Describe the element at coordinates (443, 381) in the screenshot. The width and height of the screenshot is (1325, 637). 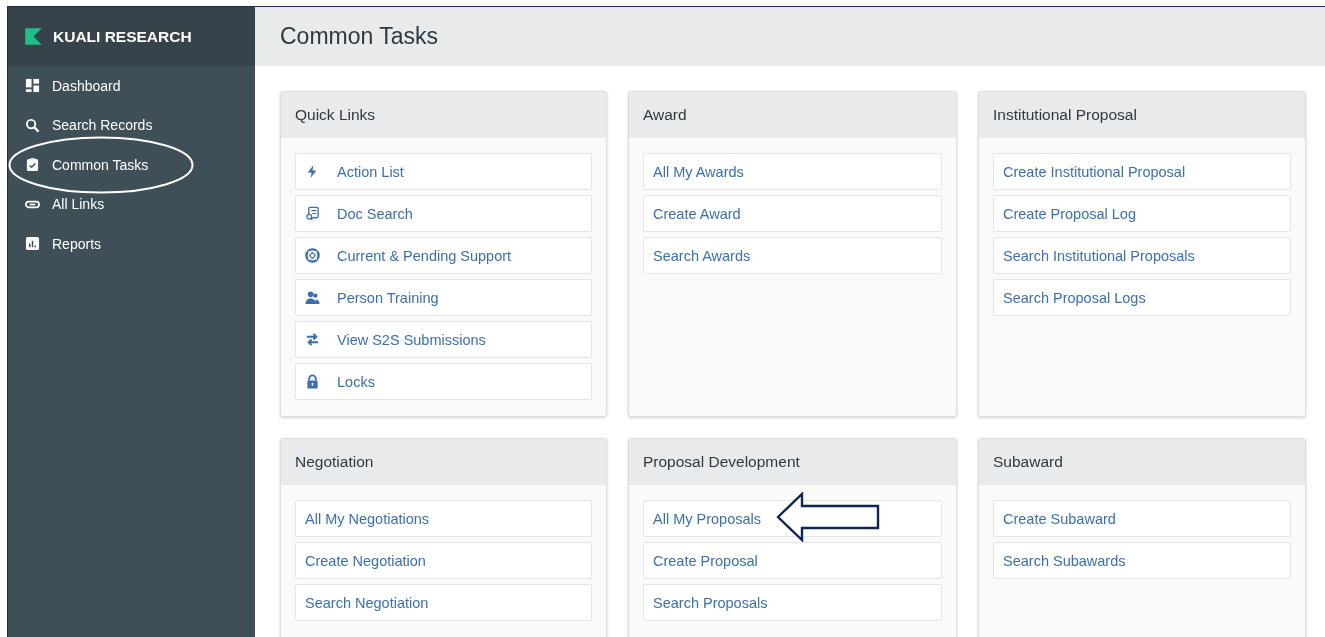
I see `task-link: Locks` at that location.